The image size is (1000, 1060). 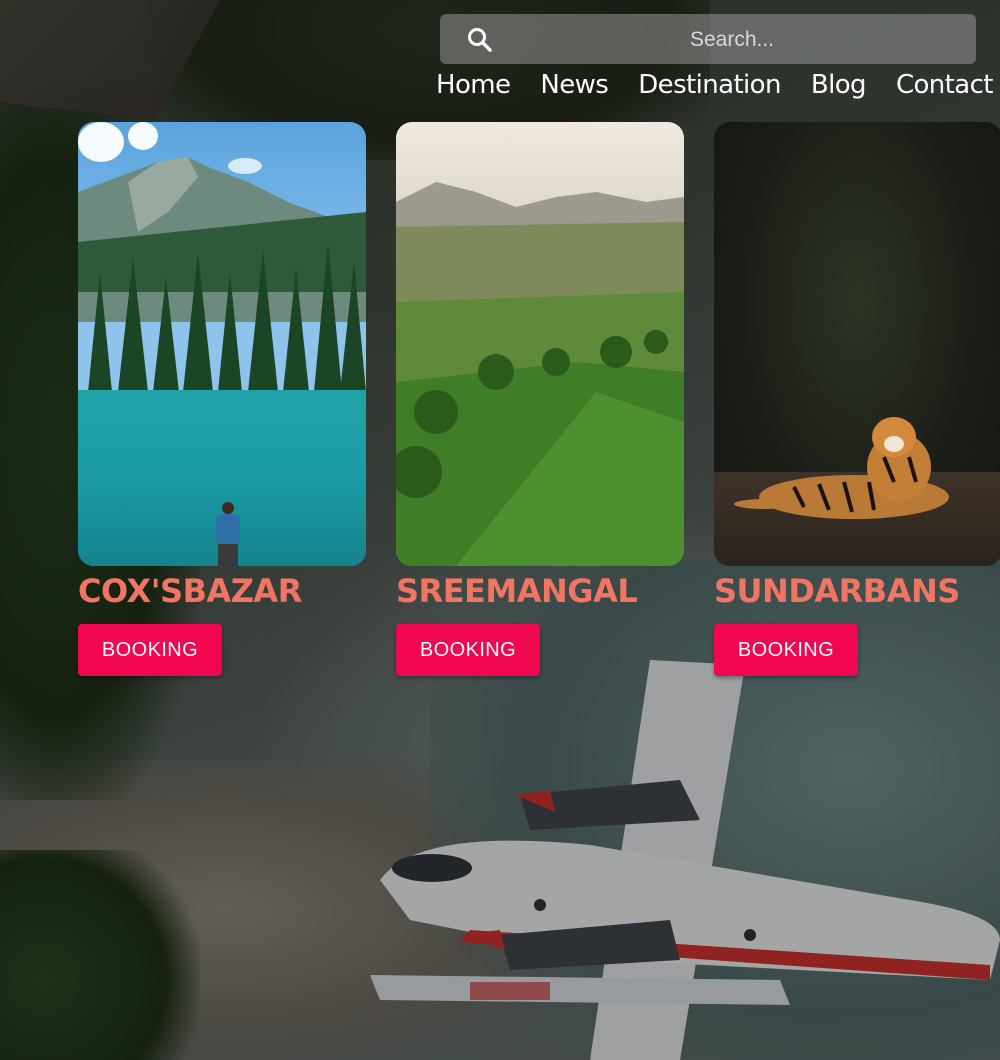 What do you see at coordinates (945, 89) in the screenshot?
I see `nav-contact: Contact` at bounding box center [945, 89].